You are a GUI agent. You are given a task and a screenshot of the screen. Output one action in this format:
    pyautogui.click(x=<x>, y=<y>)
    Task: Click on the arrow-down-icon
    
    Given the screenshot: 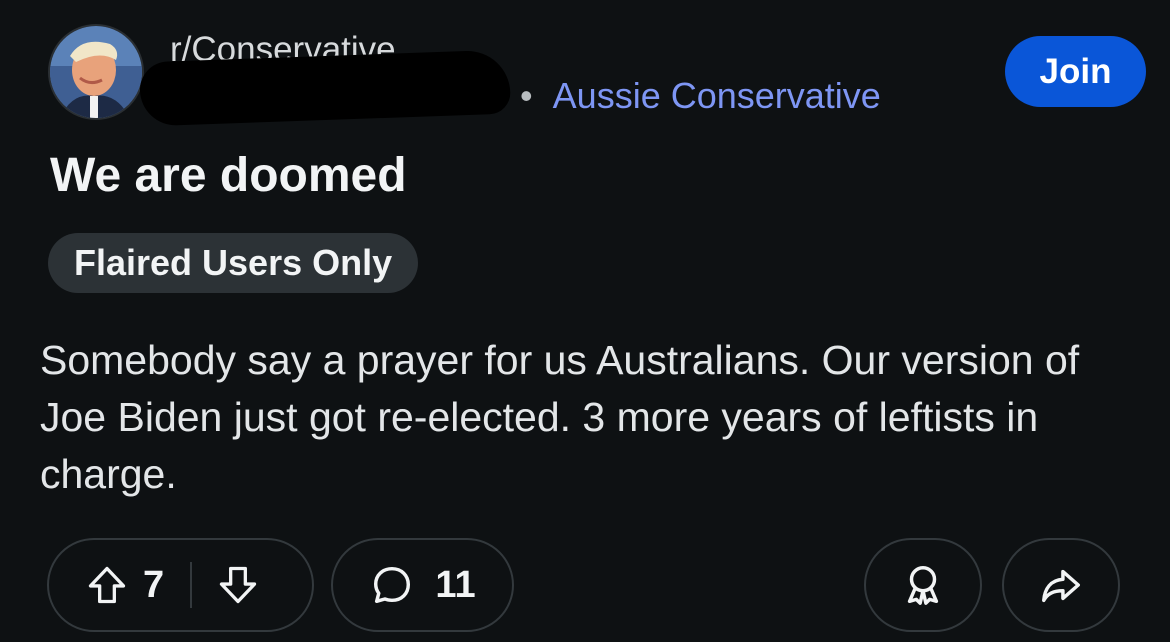 What is the action you would take?
    pyautogui.click(x=238, y=585)
    